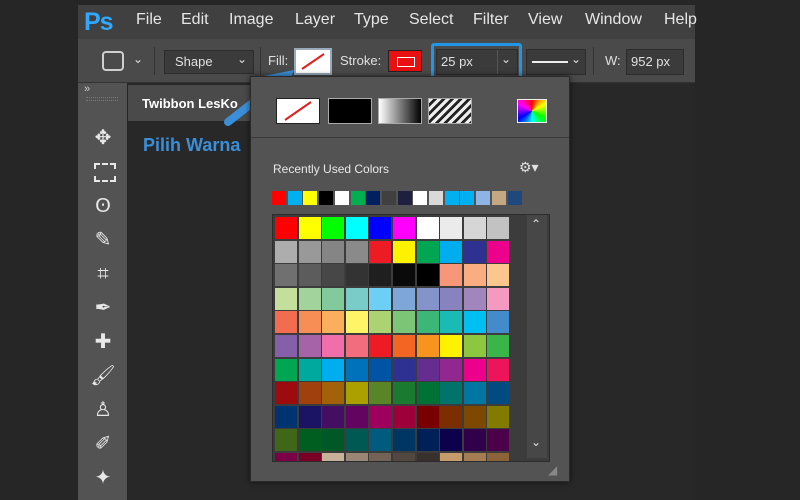 The image size is (800, 500). What do you see at coordinates (400, 111) in the screenshot?
I see `gradient-button` at bounding box center [400, 111].